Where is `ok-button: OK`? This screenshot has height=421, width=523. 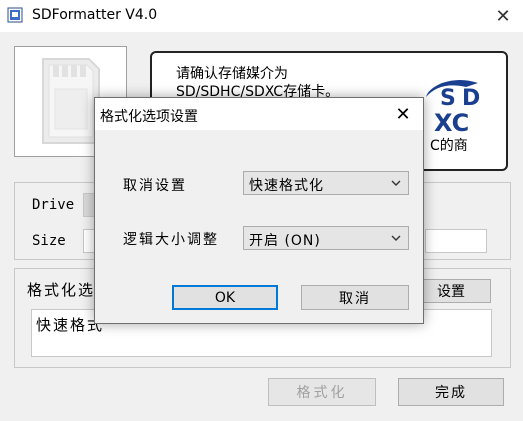 ok-button: OK is located at coordinates (225, 297).